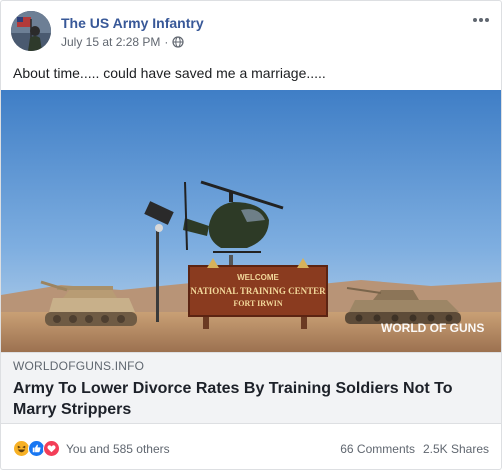 The image size is (502, 470). What do you see at coordinates (118, 449) in the screenshot?
I see `reaction-count: You and 585 others` at bounding box center [118, 449].